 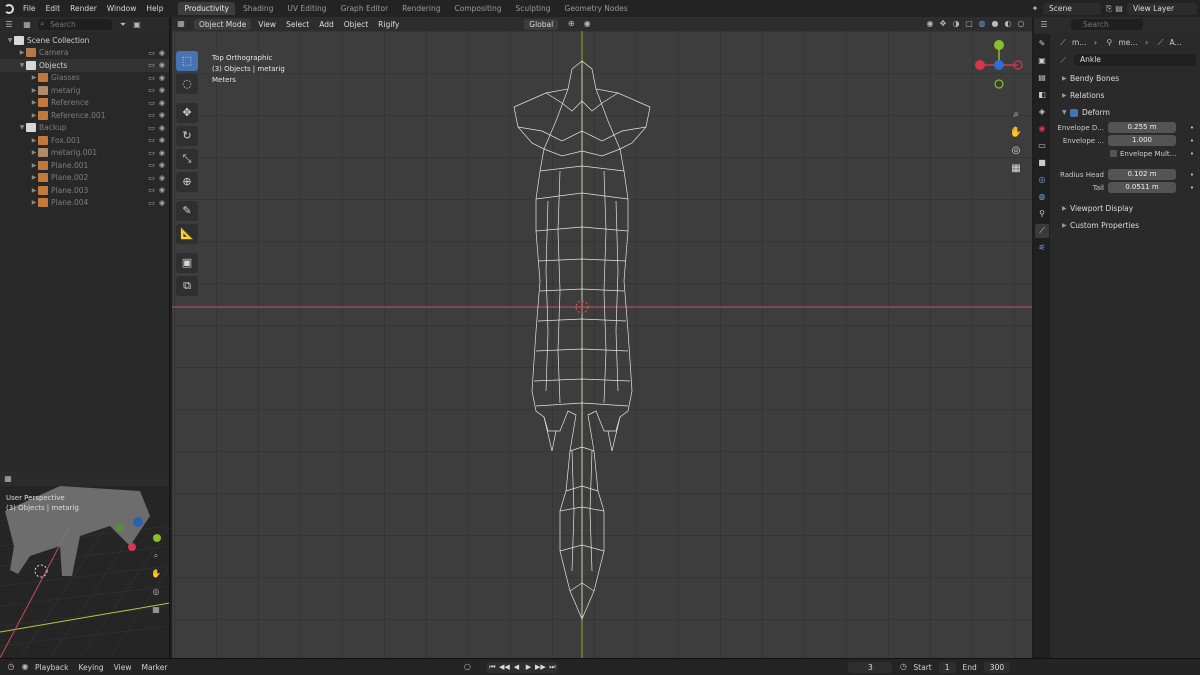 What do you see at coordinates (1042, 214) in the screenshot?
I see `data-tab-icon: ⚲` at bounding box center [1042, 214].